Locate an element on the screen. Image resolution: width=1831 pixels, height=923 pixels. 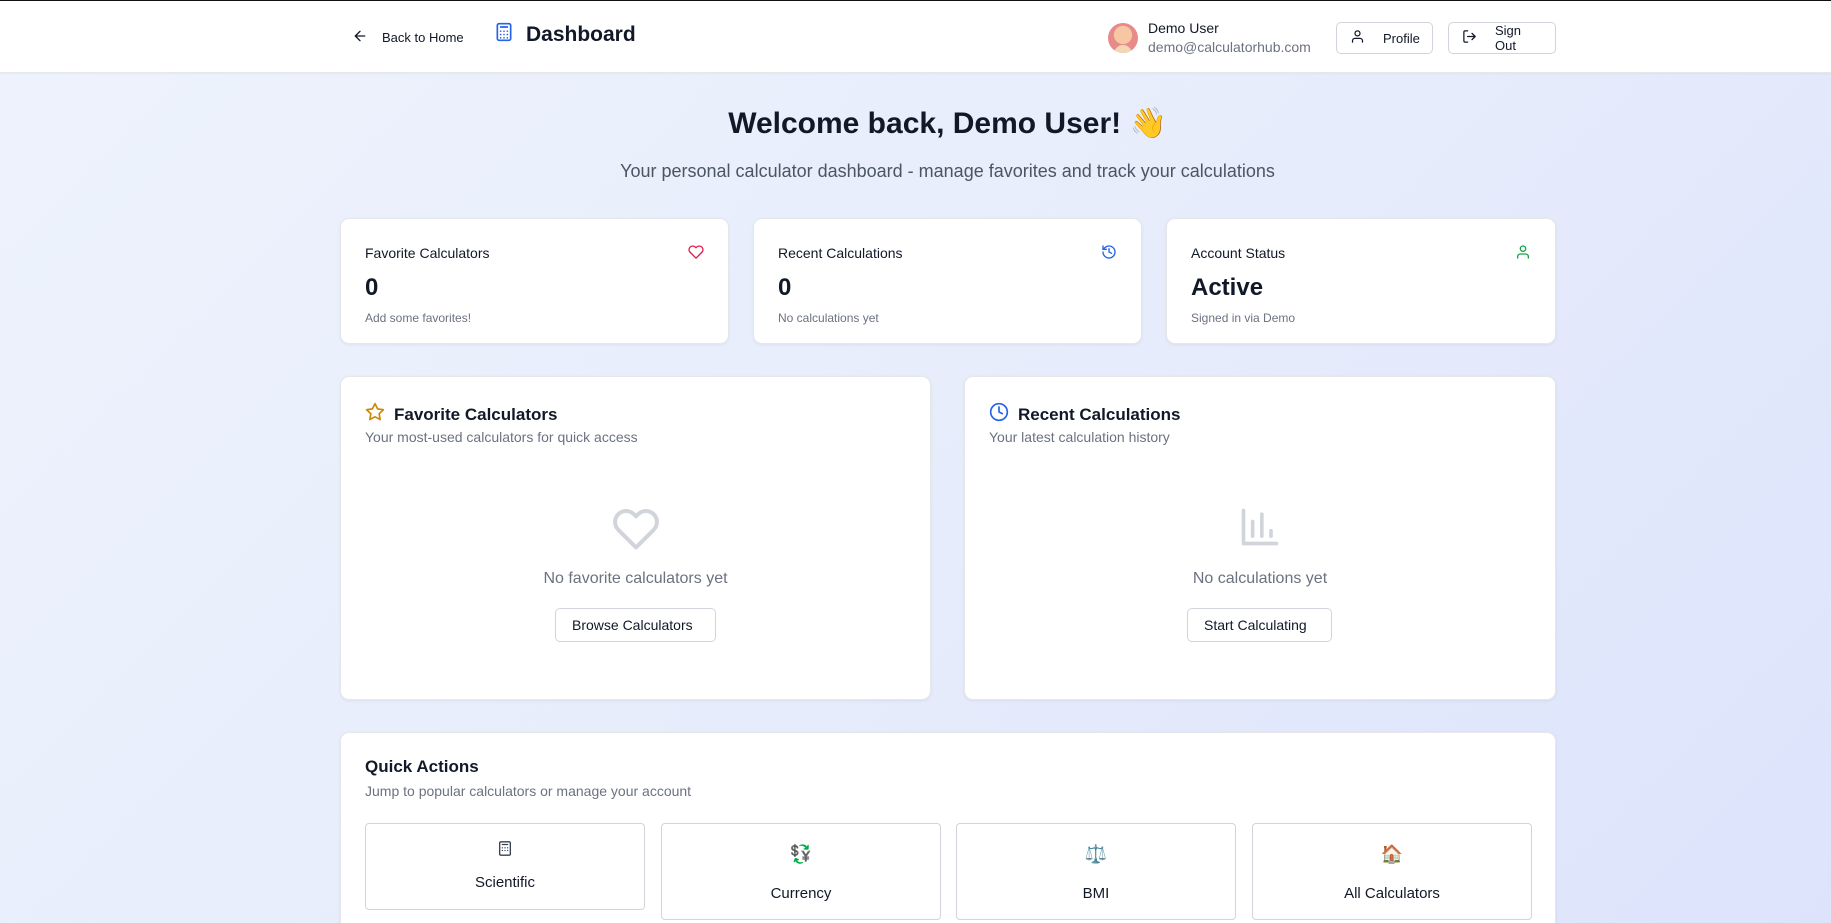
star-icon is located at coordinates (375, 414).